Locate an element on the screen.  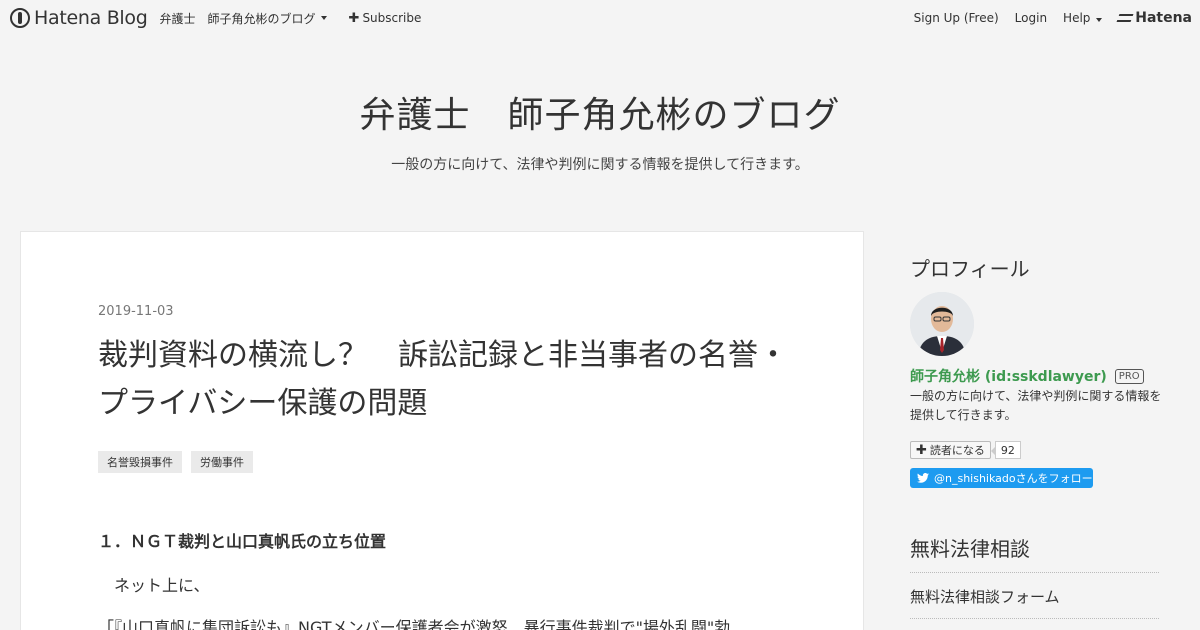
twitter-follow-label: @n_shishikadoさんをフォロー is located at coordinates (1013, 478).